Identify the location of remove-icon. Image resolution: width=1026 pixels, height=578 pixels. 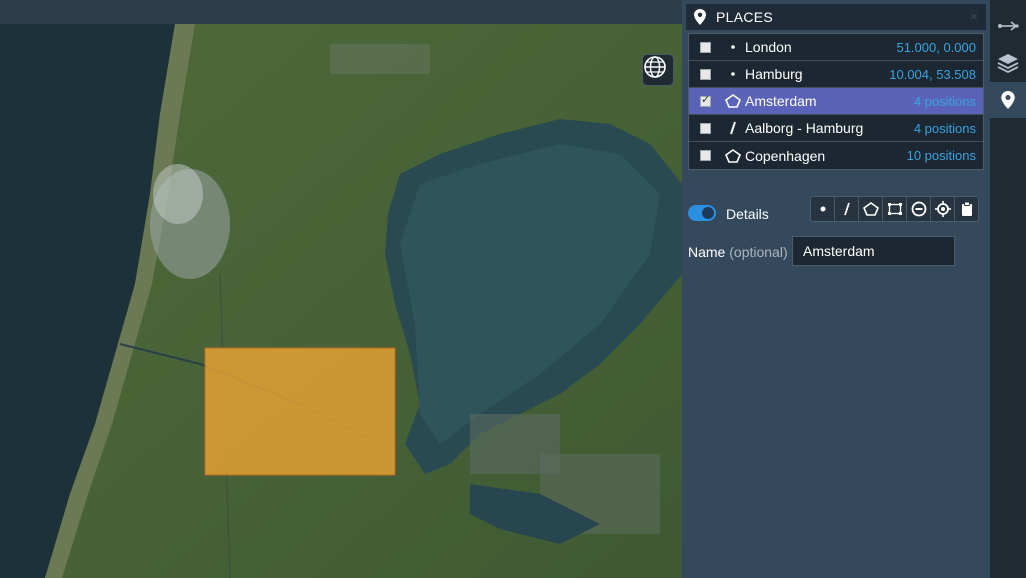
(918, 209).